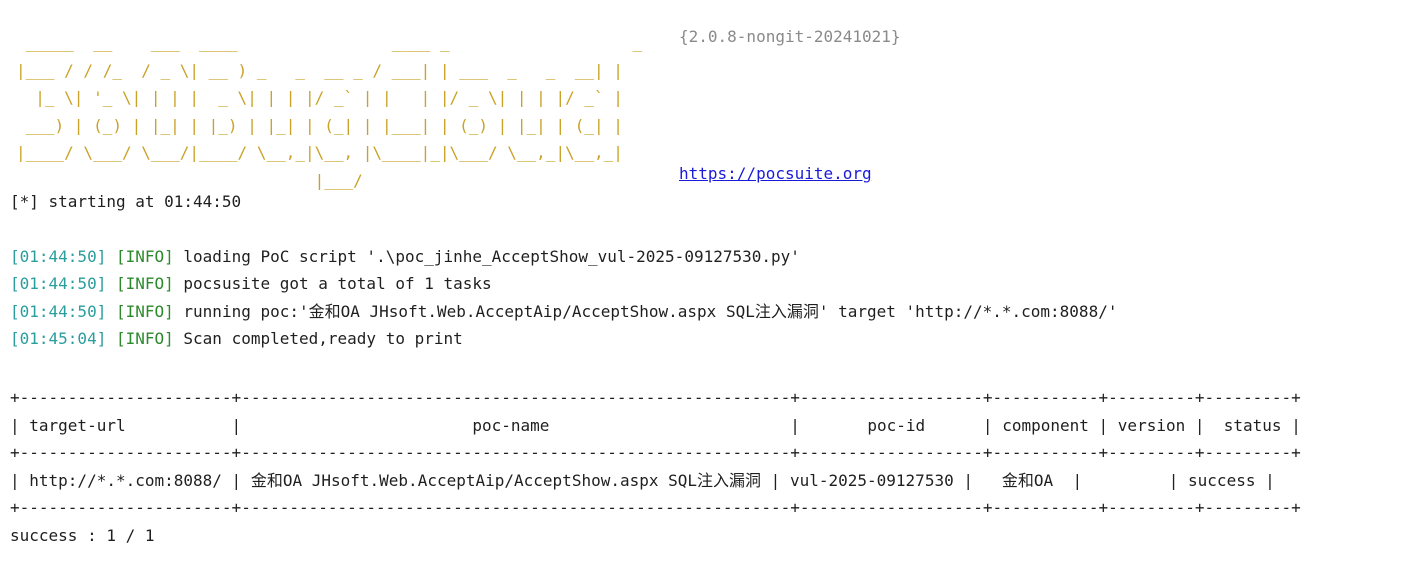 This screenshot has width=1410, height=570. Describe the element at coordinates (77, 425) in the screenshot. I see `header-target-url: target-url` at that location.